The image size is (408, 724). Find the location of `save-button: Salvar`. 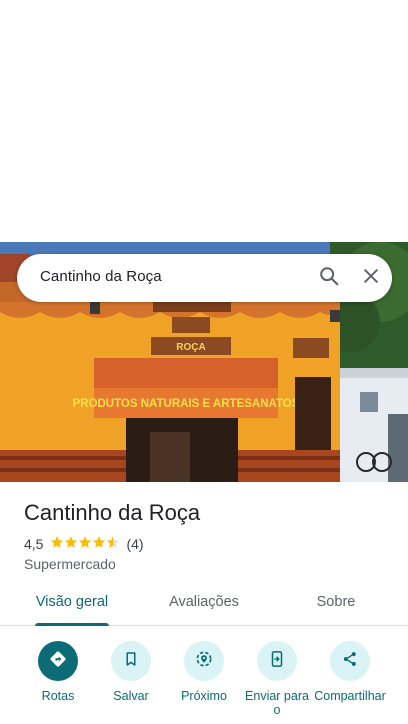

save-button: Salvar is located at coordinates (131, 672).